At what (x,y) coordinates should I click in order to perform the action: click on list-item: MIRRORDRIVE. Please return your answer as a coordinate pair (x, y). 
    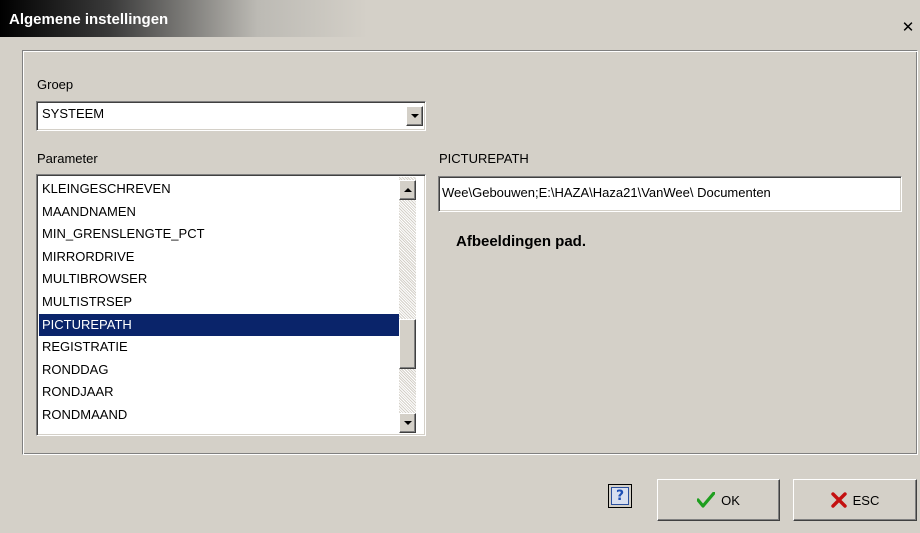
    Looking at the image, I should click on (219, 257).